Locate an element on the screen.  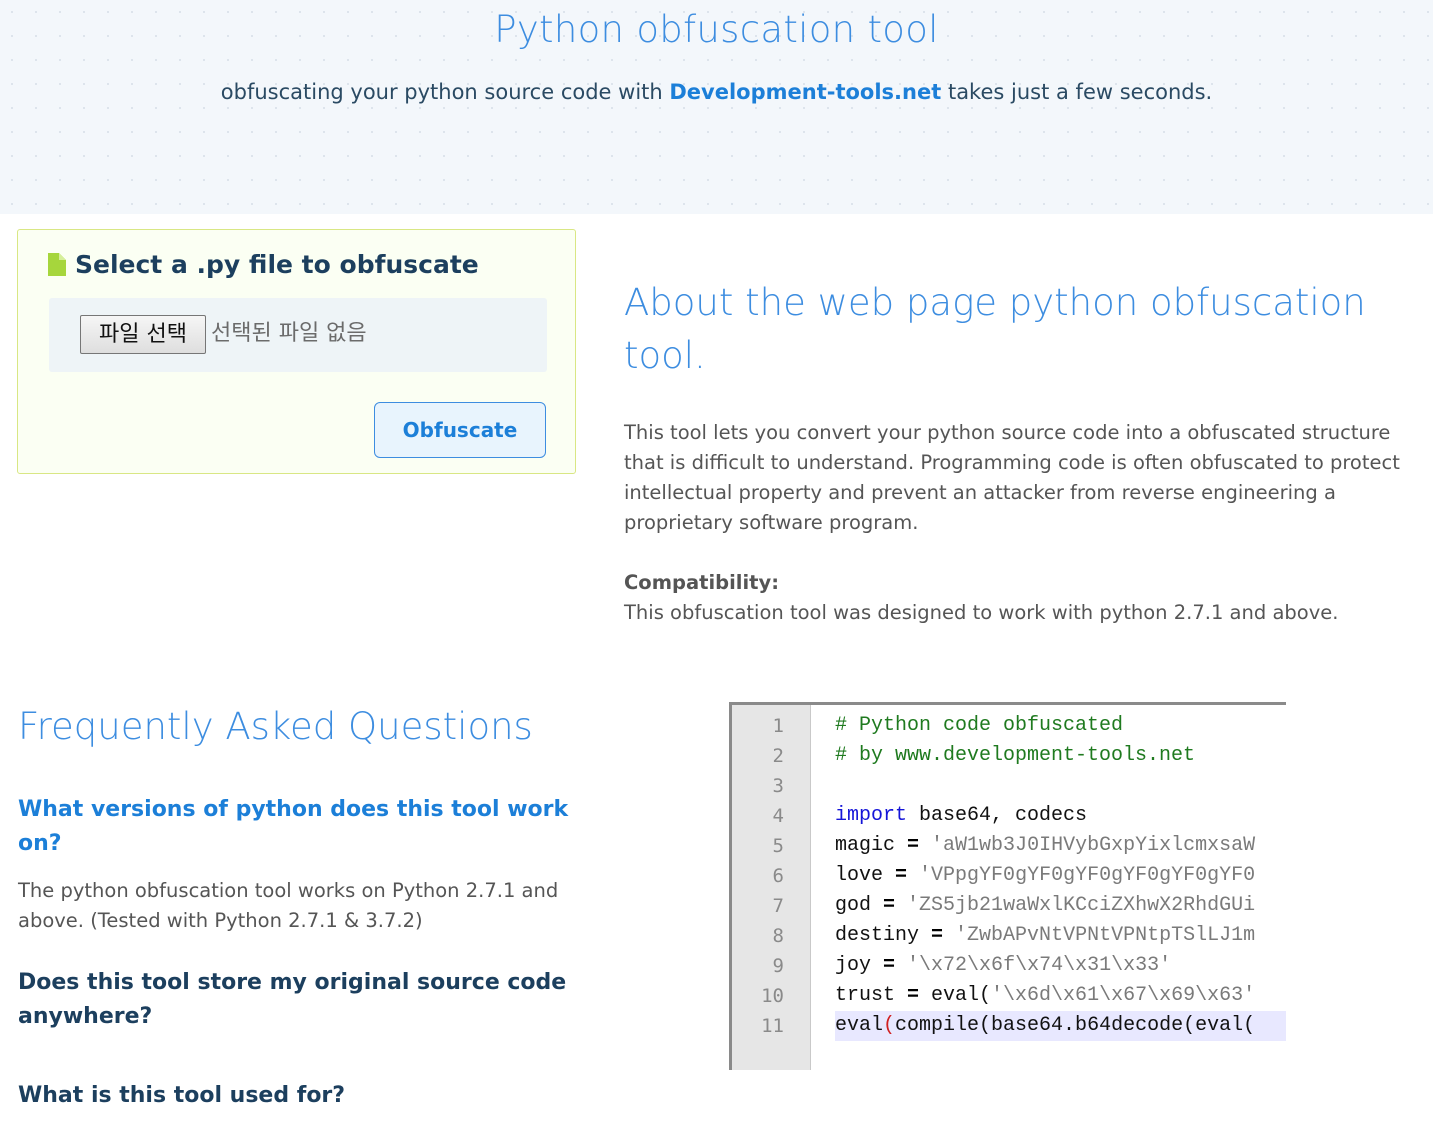
code-line: destiny = 'ZwbAPvNtVPNtVPNtpTSlLJ1m is located at coordinates (1045, 935).